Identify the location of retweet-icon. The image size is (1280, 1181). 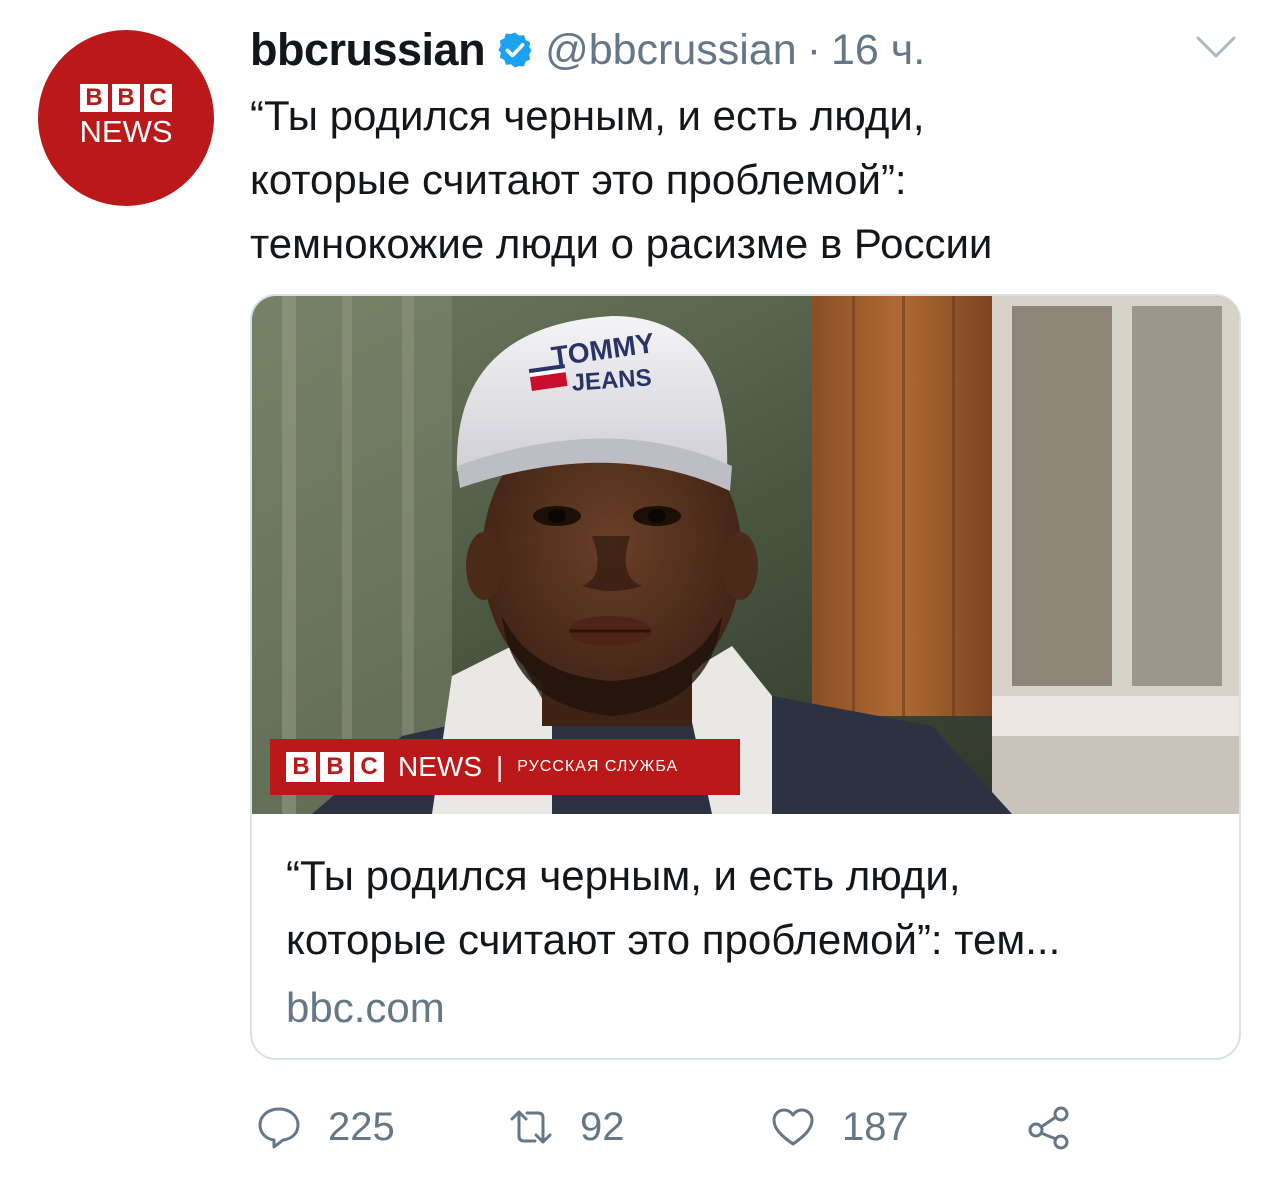
(531, 1127).